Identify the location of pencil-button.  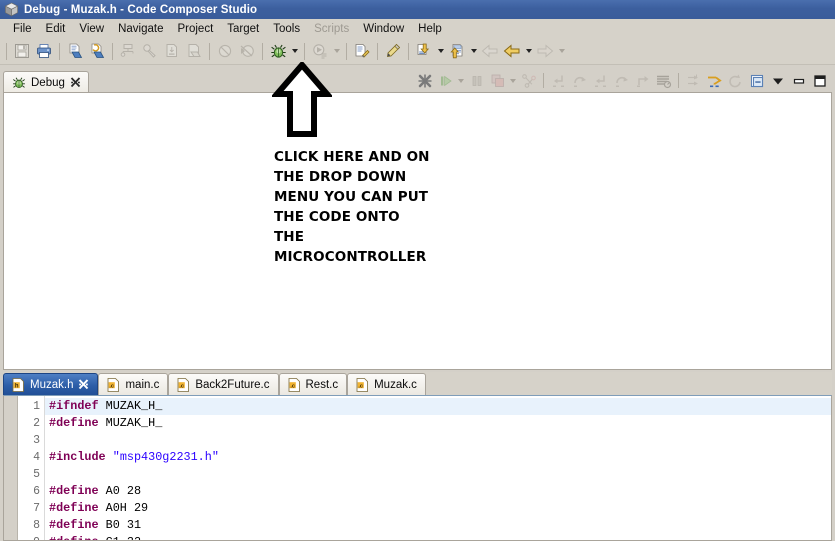
(393, 51).